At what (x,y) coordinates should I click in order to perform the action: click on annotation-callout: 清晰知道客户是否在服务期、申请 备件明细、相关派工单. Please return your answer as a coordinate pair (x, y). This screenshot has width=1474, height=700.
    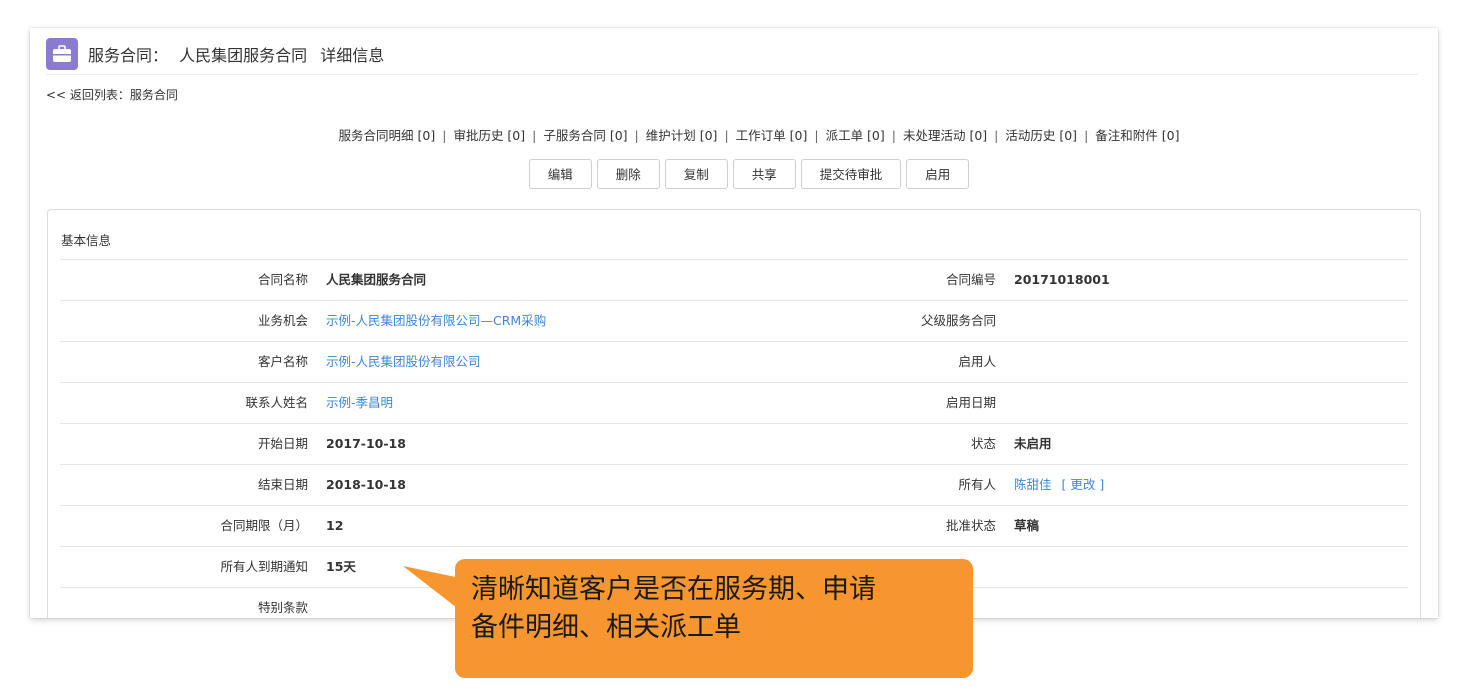
    Looking at the image, I should click on (714, 618).